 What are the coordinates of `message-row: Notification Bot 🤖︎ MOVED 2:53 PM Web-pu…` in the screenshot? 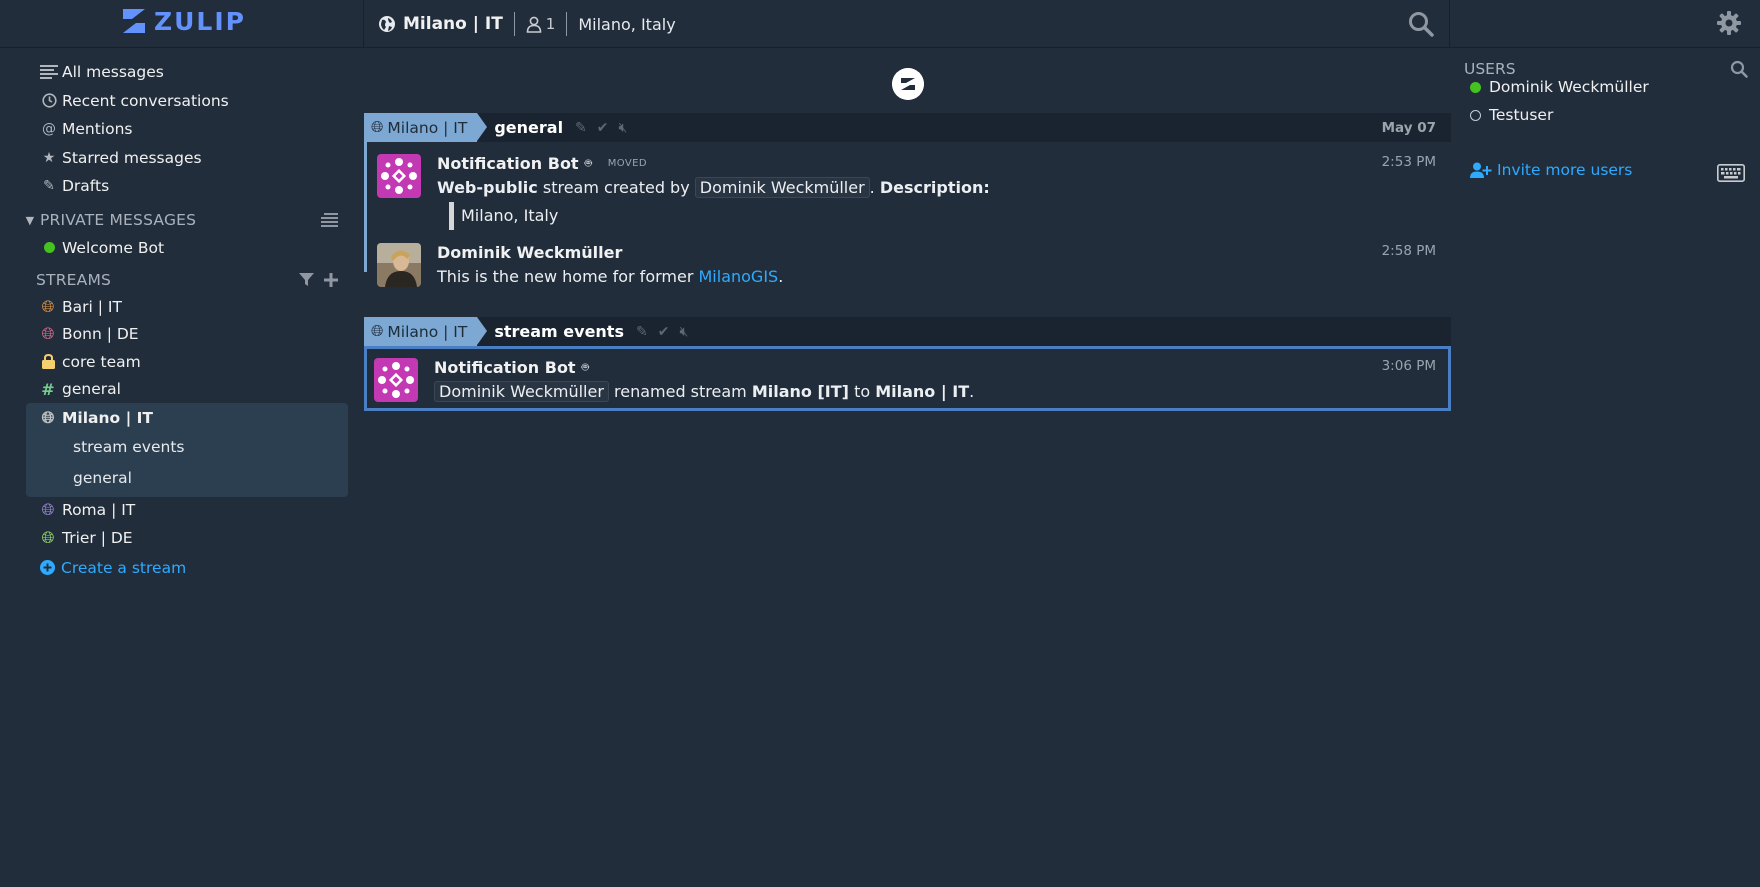 It's located at (909, 189).